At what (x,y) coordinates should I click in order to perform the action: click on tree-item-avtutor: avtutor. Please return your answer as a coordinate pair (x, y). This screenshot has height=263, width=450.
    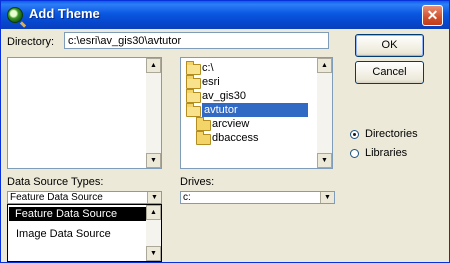
    Looking at the image, I should click on (249, 110).